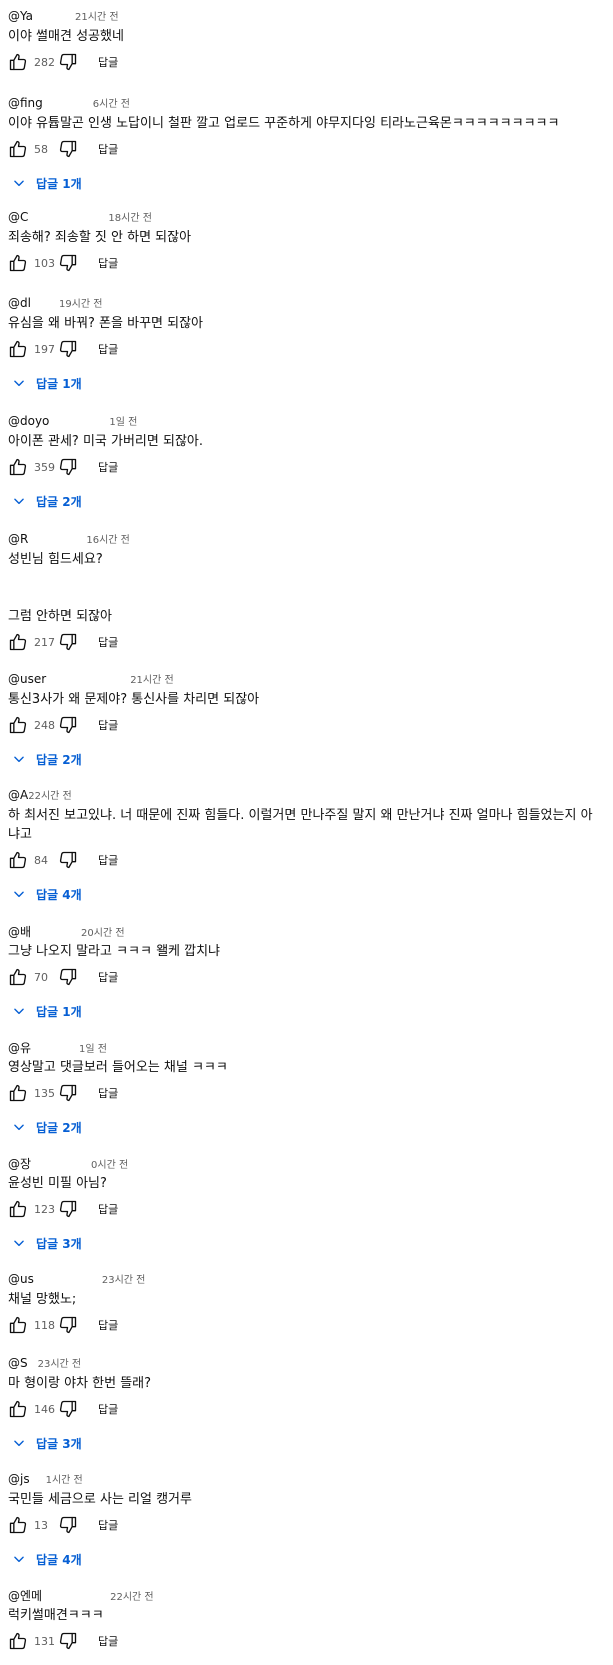  Describe the element at coordinates (20, 16) in the screenshot. I see `comment-author: @Ya` at that location.